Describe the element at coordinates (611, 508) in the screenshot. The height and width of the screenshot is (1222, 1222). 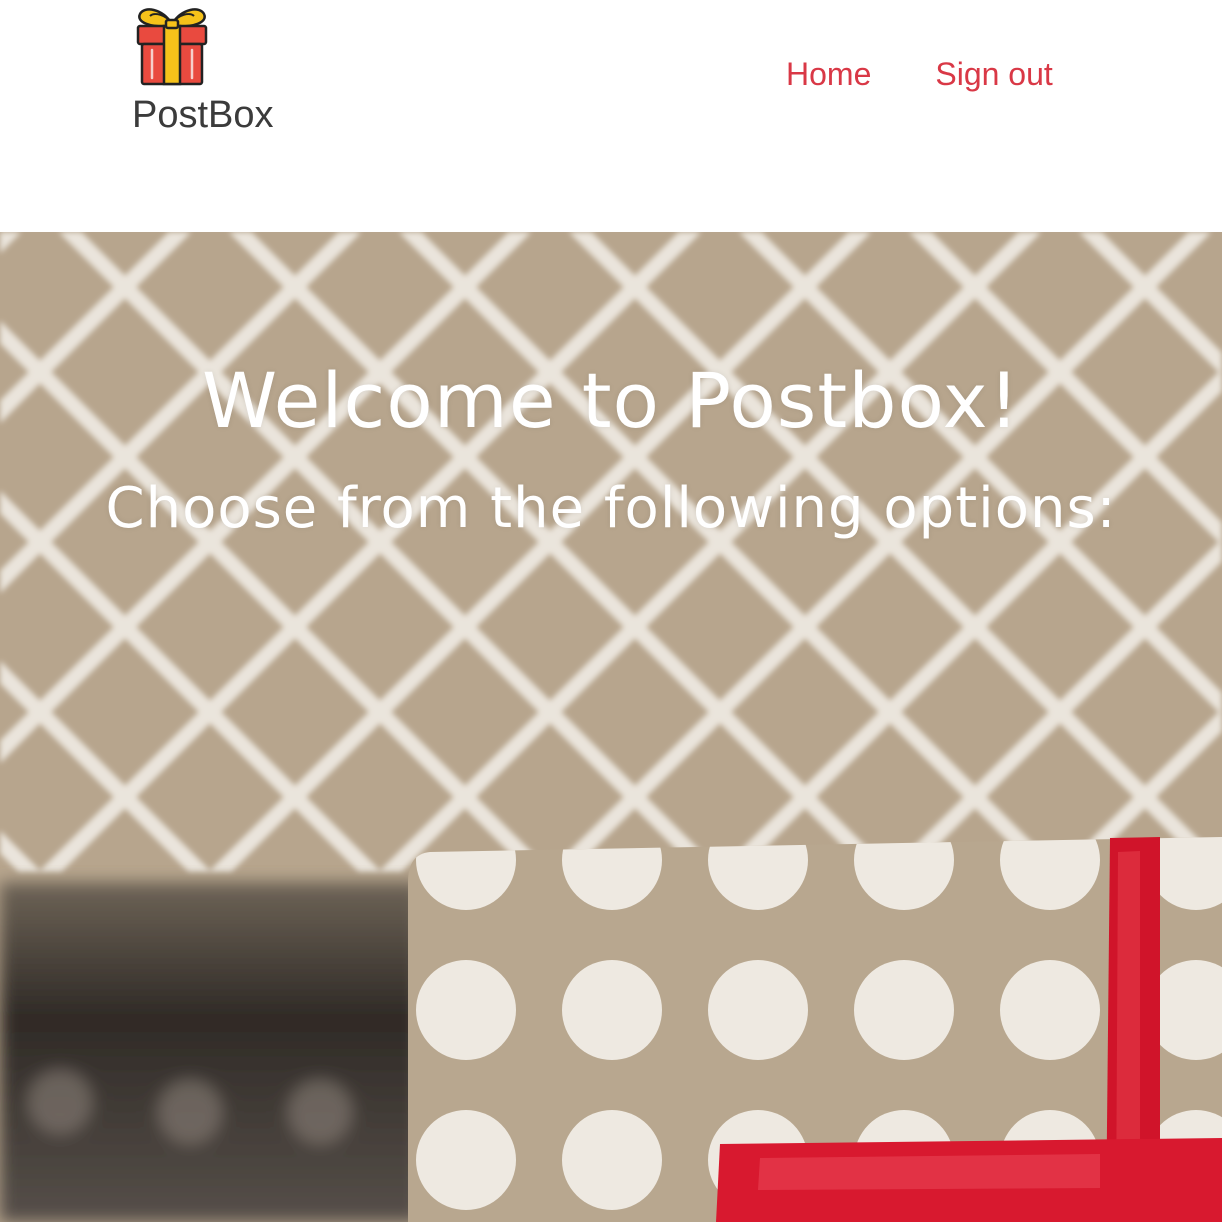
I see `hero-subtitle: Choose from the following options:` at that location.